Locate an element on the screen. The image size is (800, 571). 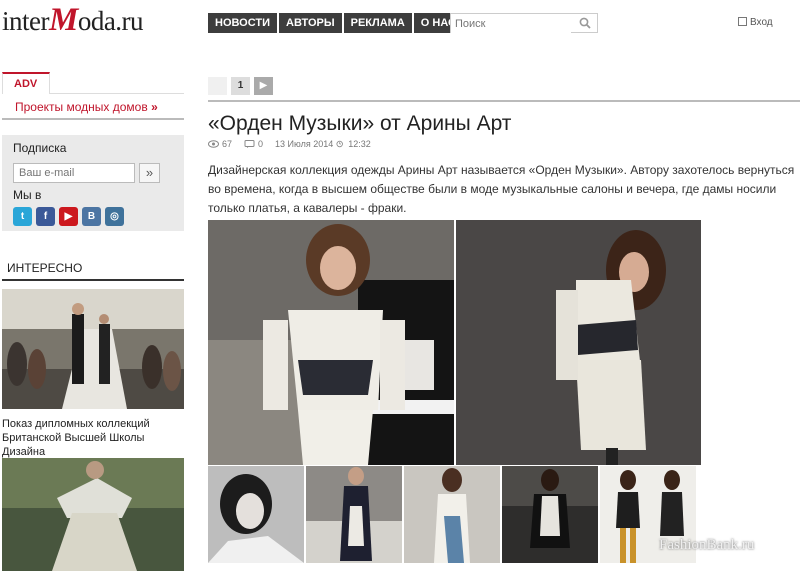
pager-prev-button is located at coordinates (217, 86).